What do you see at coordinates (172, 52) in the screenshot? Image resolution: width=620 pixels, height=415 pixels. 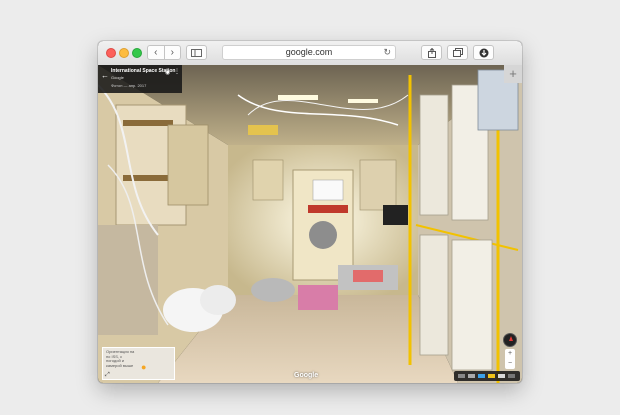 I see `chevron-right-icon: ›` at bounding box center [172, 52].